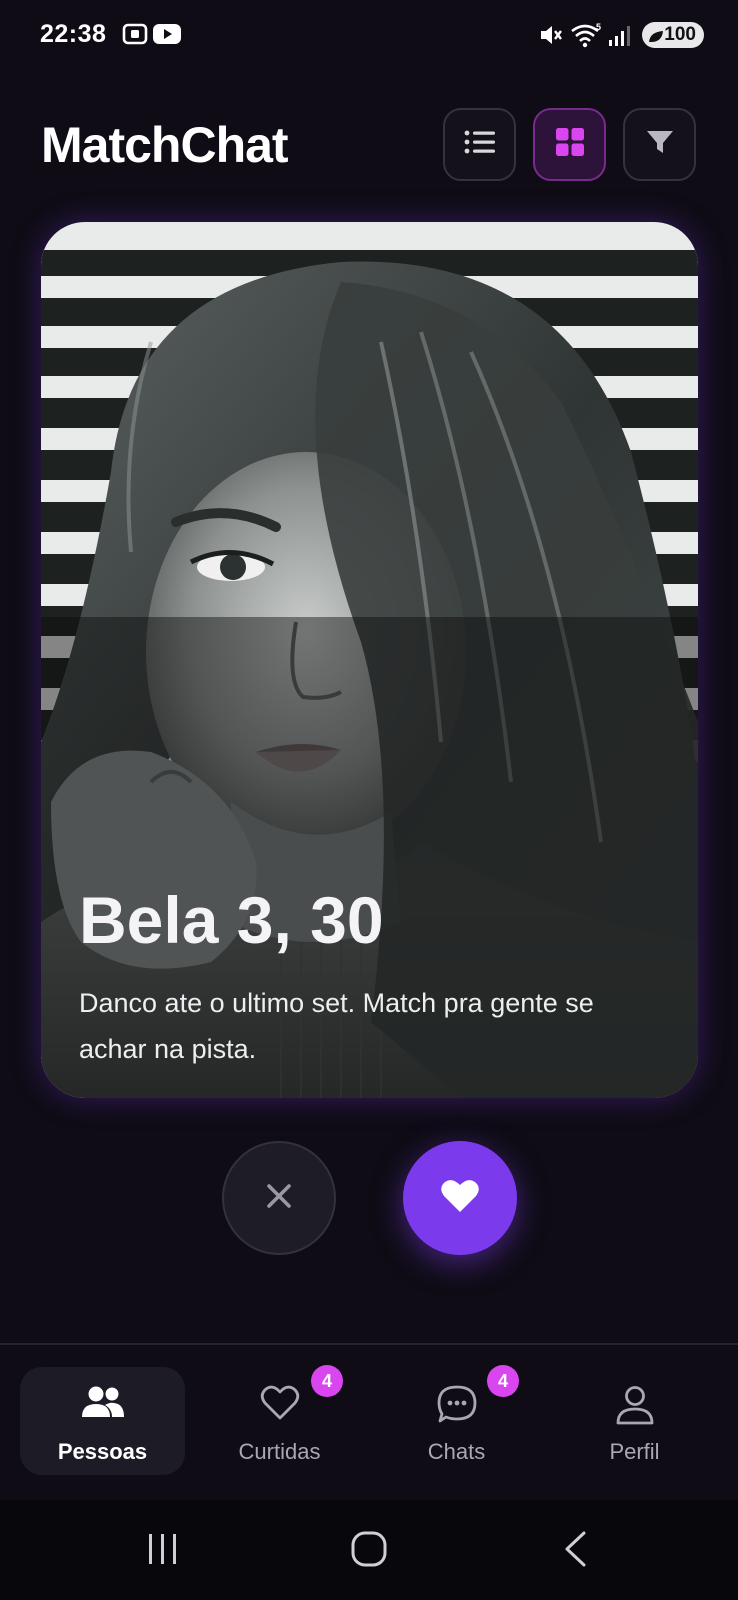  What do you see at coordinates (369, 35) in the screenshot?
I see `status-bar: 22:38 5 100` at bounding box center [369, 35].